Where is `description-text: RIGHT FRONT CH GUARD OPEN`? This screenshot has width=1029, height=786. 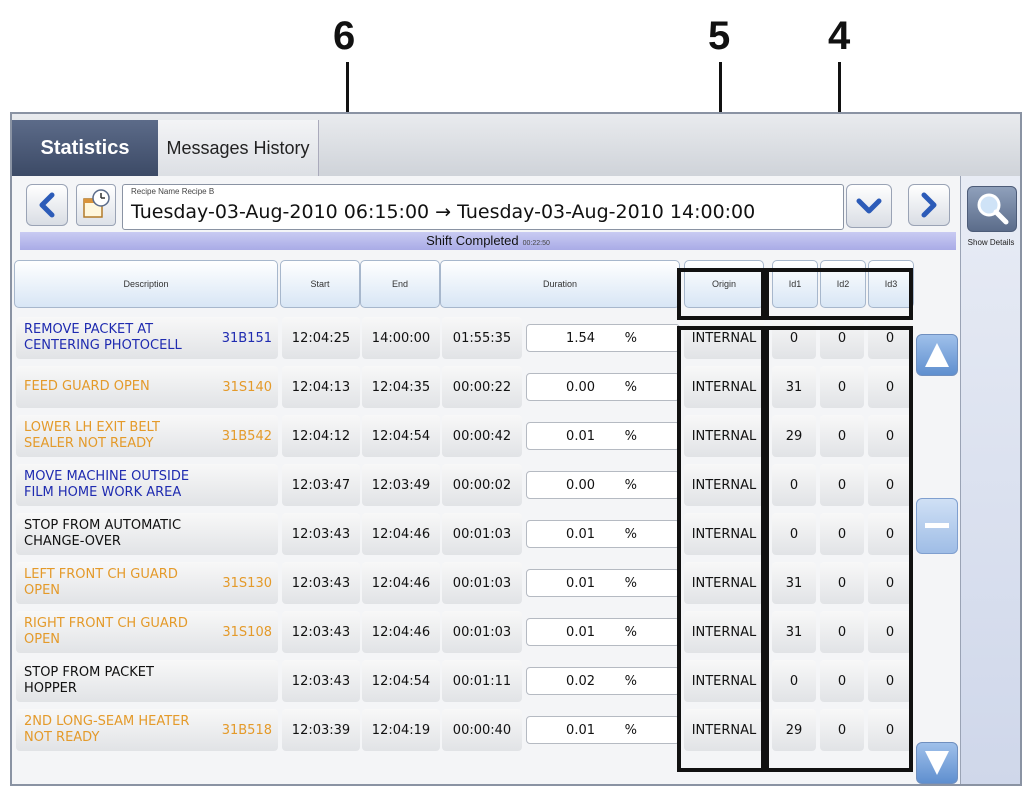
description-text: RIGHT FRONT CH GUARD OPEN is located at coordinates (106, 631).